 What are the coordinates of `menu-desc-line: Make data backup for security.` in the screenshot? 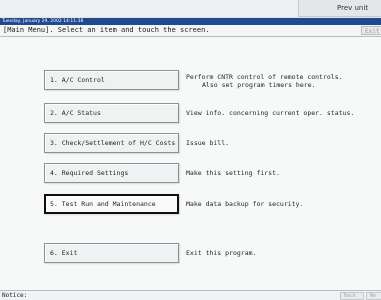 It's located at (245, 204).